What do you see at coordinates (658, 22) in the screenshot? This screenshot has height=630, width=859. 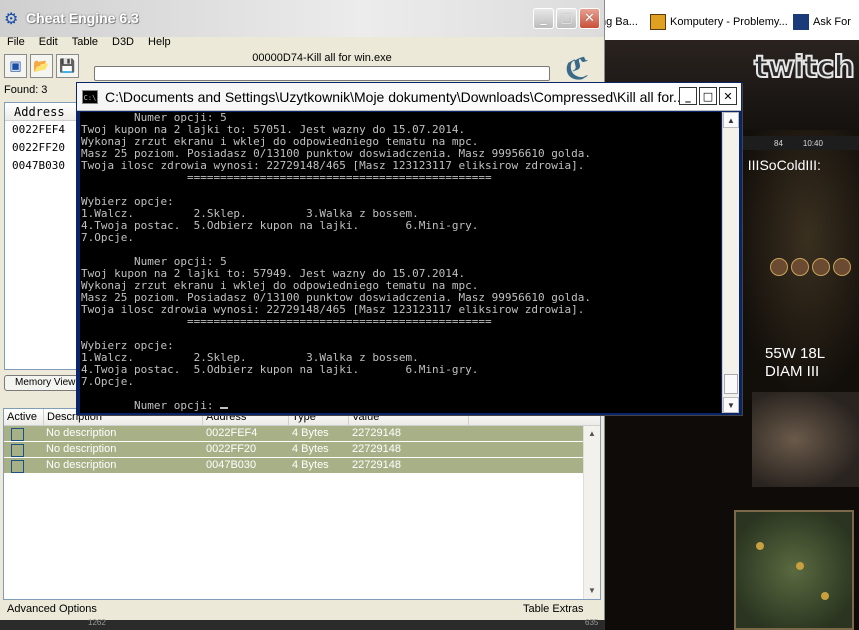 I see `forum-favicon-icon` at bounding box center [658, 22].